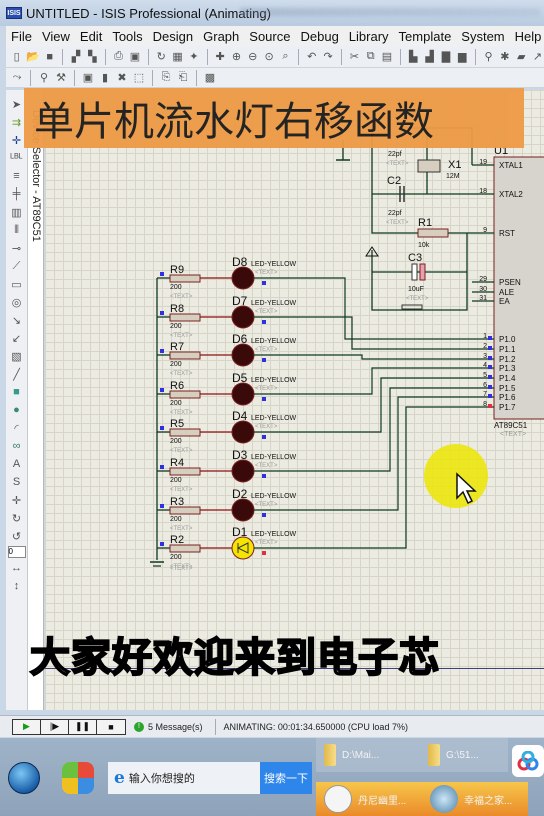 The height and width of the screenshot is (816, 544). Describe the element at coordinates (33, 57) in the screenshot. I see `open-folder-icon: 📂` at that location.